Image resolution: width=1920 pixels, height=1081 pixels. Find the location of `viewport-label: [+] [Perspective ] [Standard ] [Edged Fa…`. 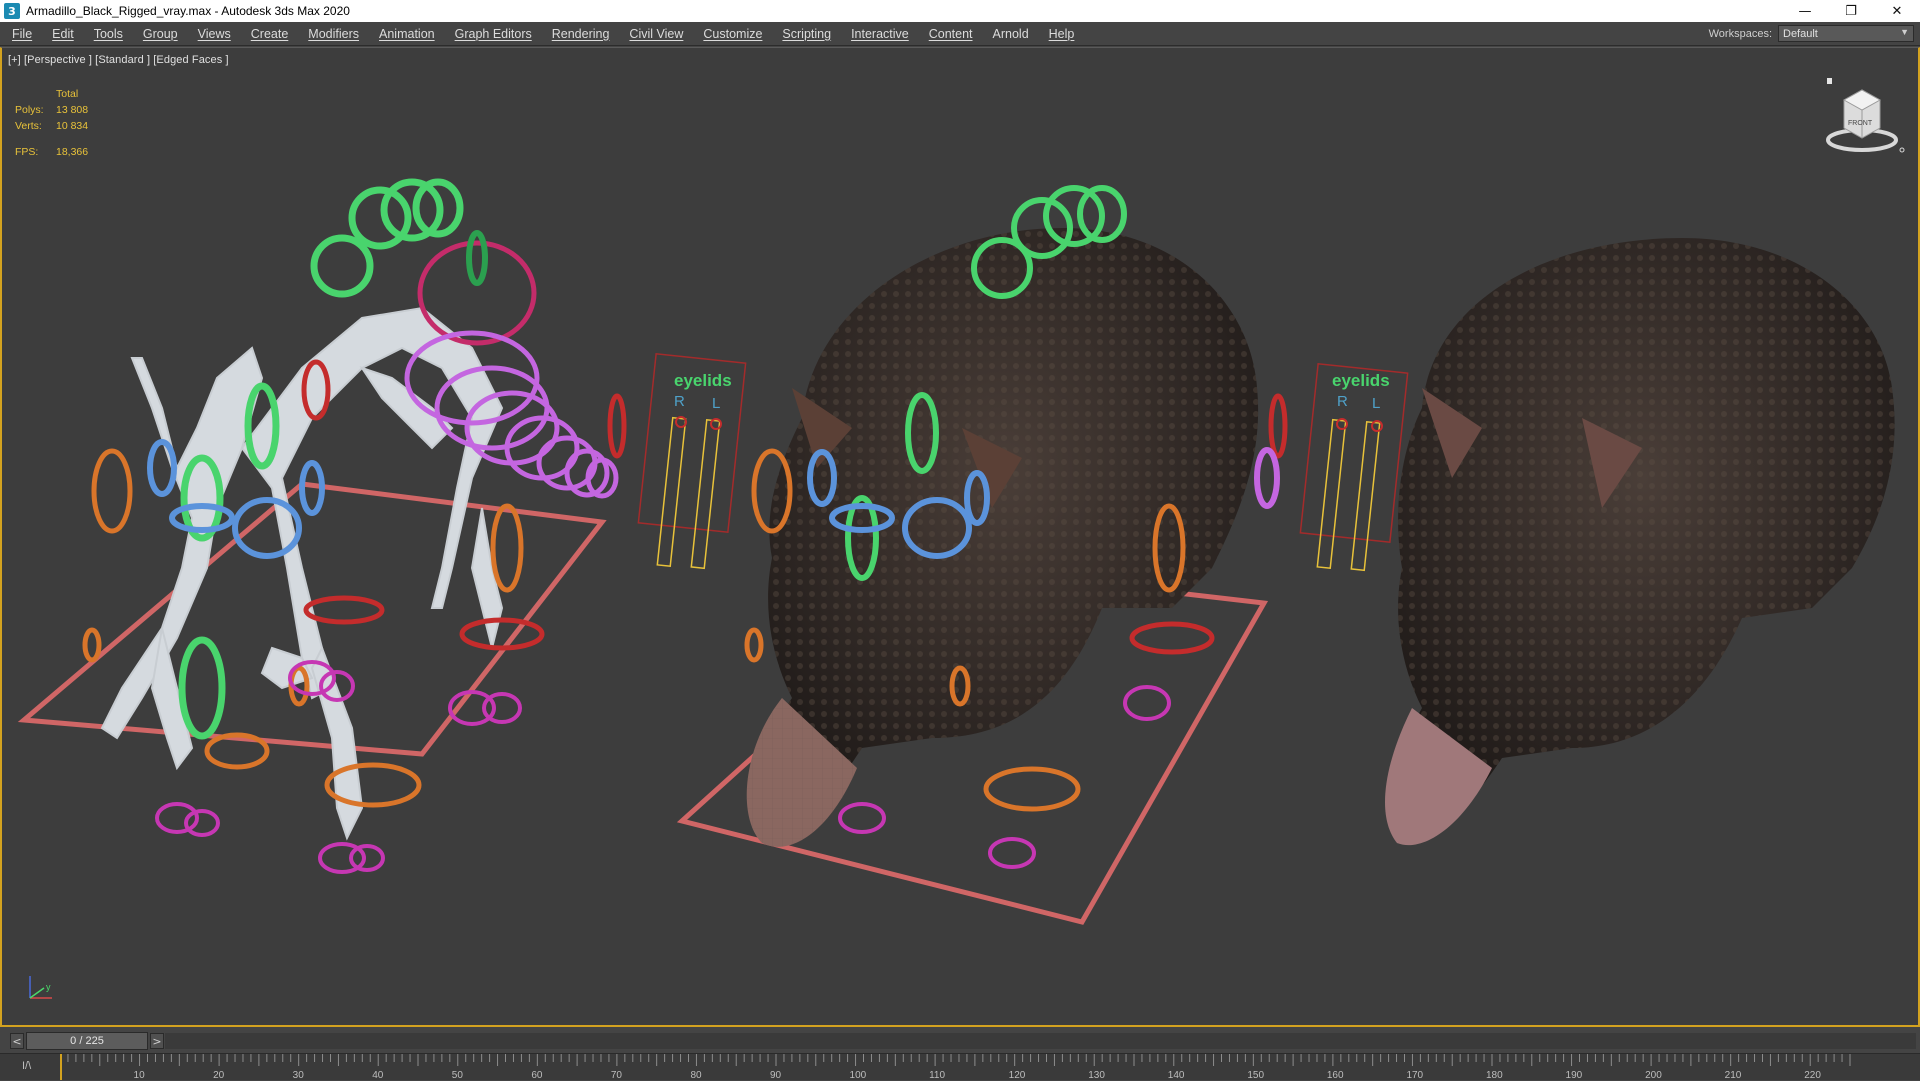

viewport-label: [+] [Perspective ] [Standard ] [Edged Fa… is located at coordinates (118, 60).